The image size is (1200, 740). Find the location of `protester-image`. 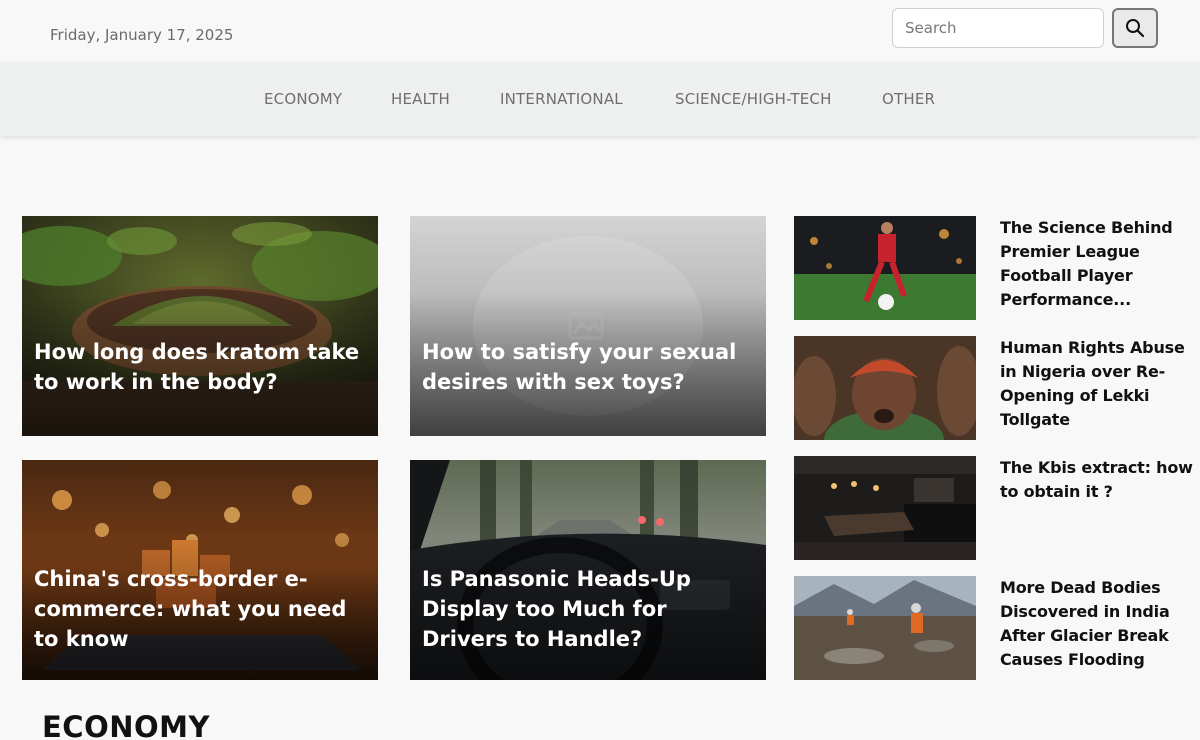

protester-image is located at coordinates (885, 388).